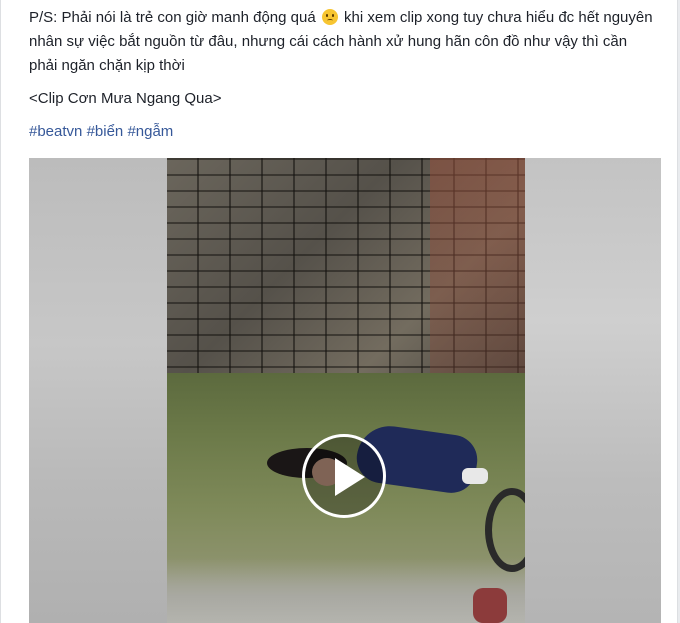 The height and width of the screenshot is (623, 680). What do you see at coordinates (125, 98) in the screenshot?
I see `video-credit: <Clip Cơn Mưa Ngang Qua>` at bounding box center [125, 98].